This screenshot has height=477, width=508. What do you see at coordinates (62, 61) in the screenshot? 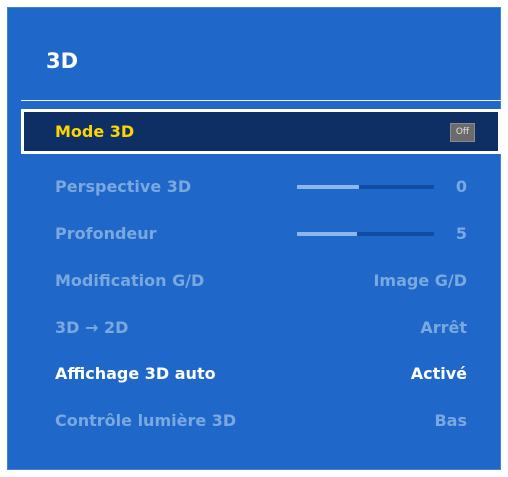
I see `menu-title: 3D` at bounding box center [62, 61].